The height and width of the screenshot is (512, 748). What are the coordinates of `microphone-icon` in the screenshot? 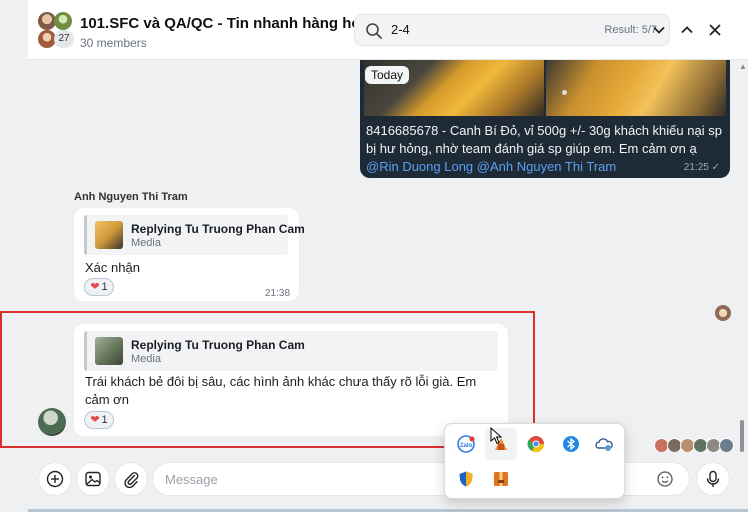 It's located at (713, 478).